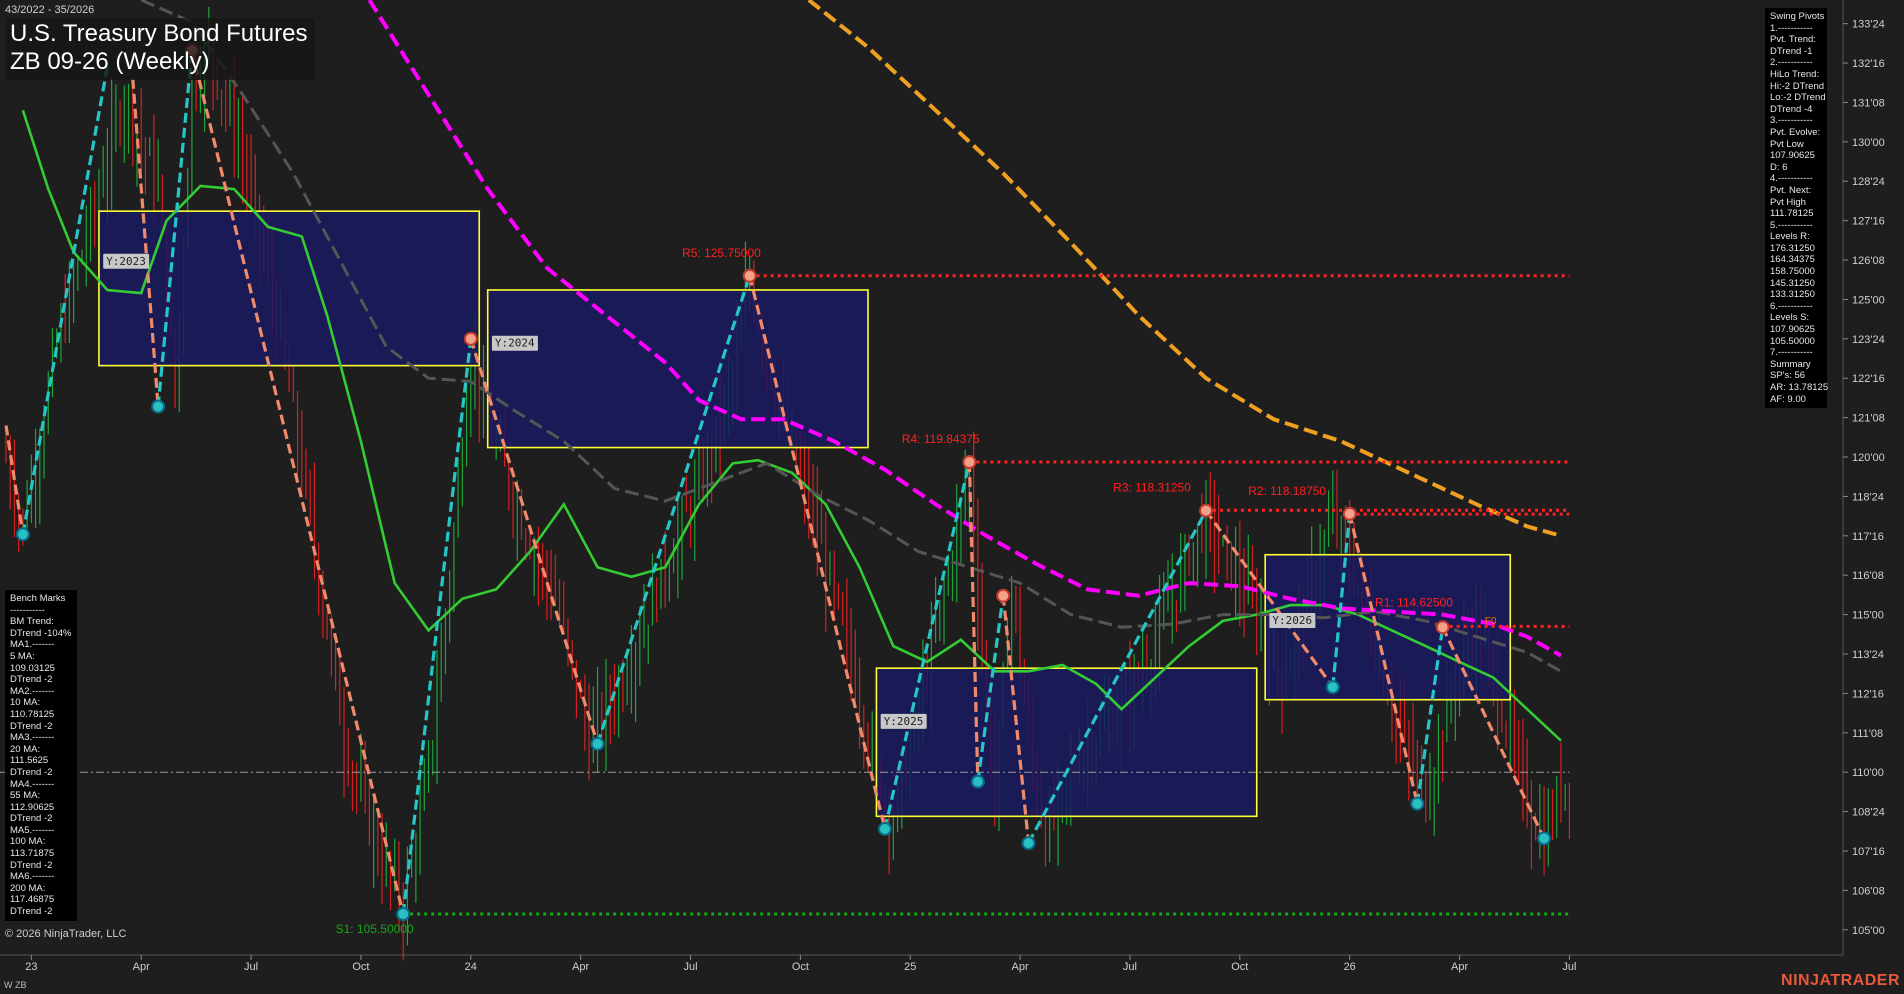 This screenshot has height=994, width=1904. Describe the element at coordinates (1152, 488) in the screenshot. I see `level-label: R3: 118.31250` at that location.